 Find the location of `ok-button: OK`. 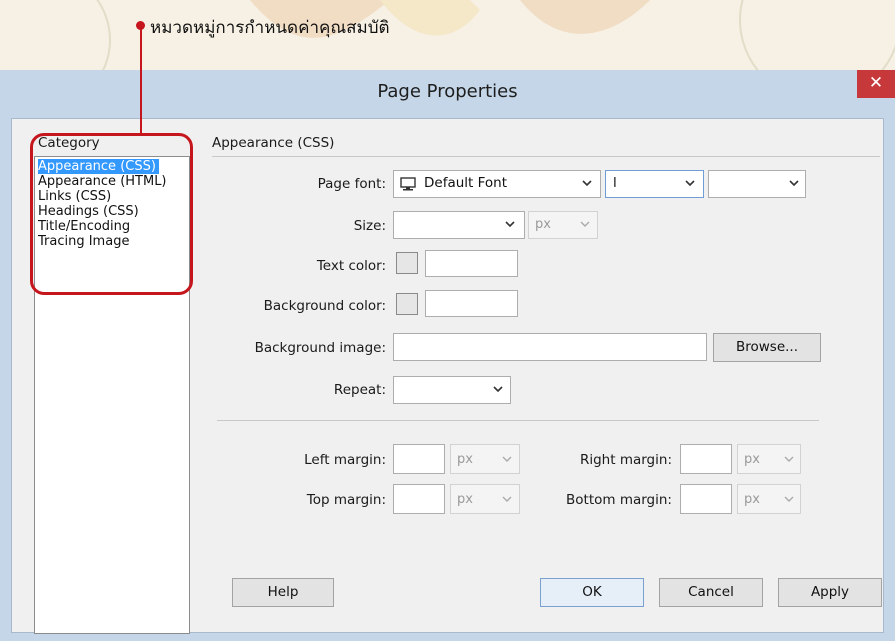

ok-button: OK is located at coordinates (592, 592).